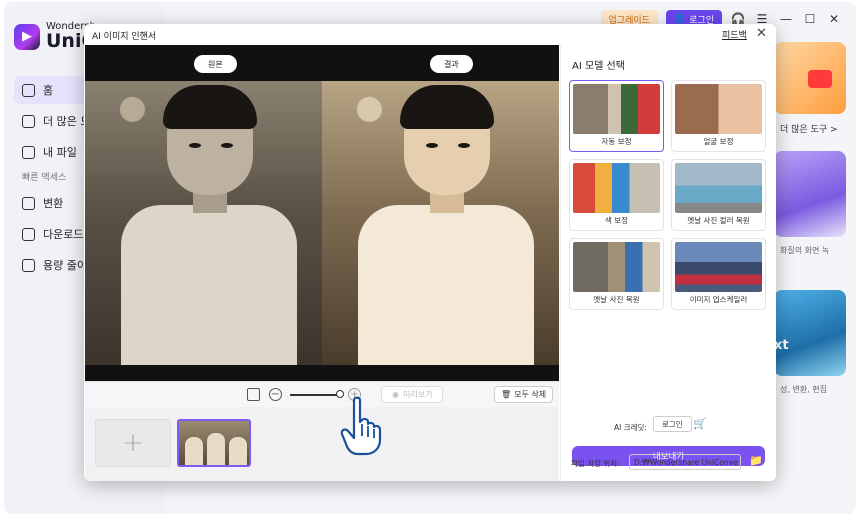 This screenshot has height=517, width=860. Describe the element at coordinates (253, 394) in the screenshot. I see `compare-icon` at that location.